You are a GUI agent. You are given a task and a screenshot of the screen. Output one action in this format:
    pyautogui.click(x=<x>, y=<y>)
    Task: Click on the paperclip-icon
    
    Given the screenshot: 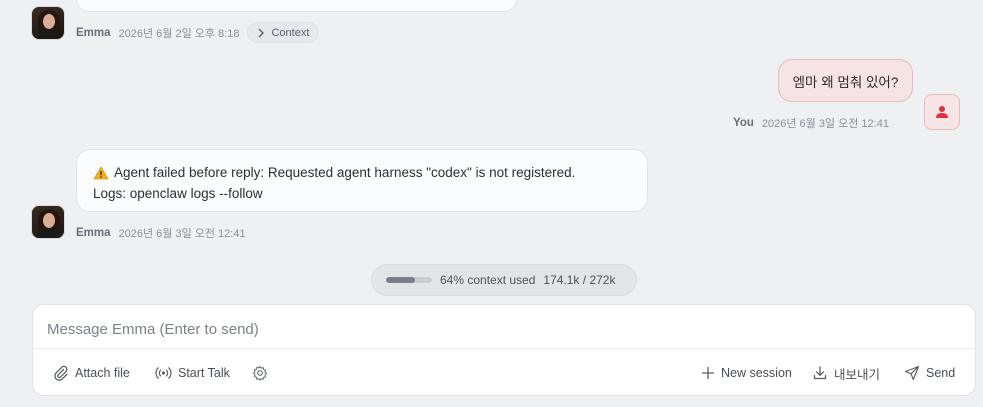 What is the action you would take?
    pyautogui.click(x=61, y=373)
    